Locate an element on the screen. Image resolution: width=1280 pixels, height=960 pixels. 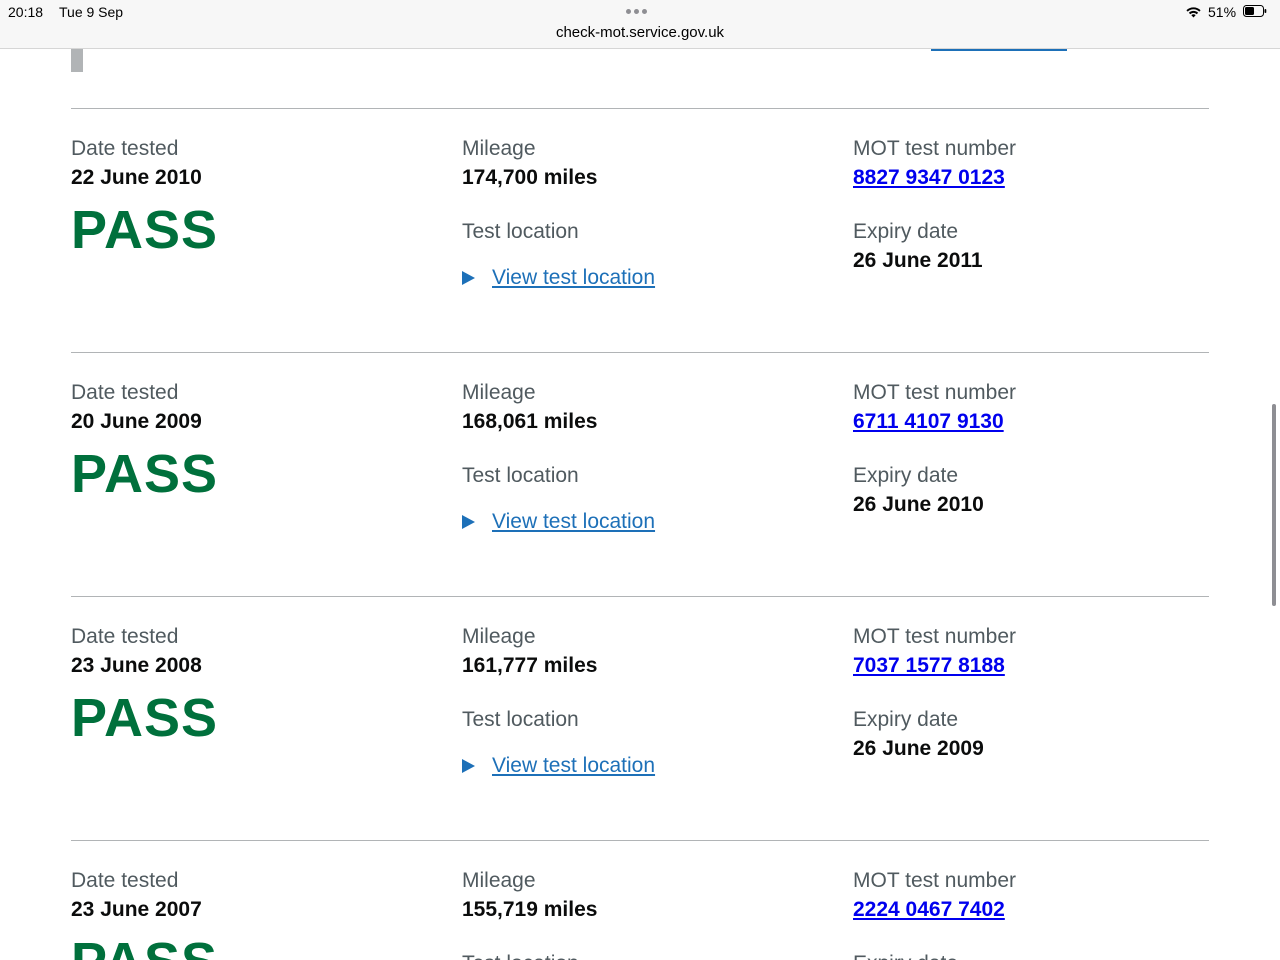
battery-icon is located at coordinates (1255, 11).